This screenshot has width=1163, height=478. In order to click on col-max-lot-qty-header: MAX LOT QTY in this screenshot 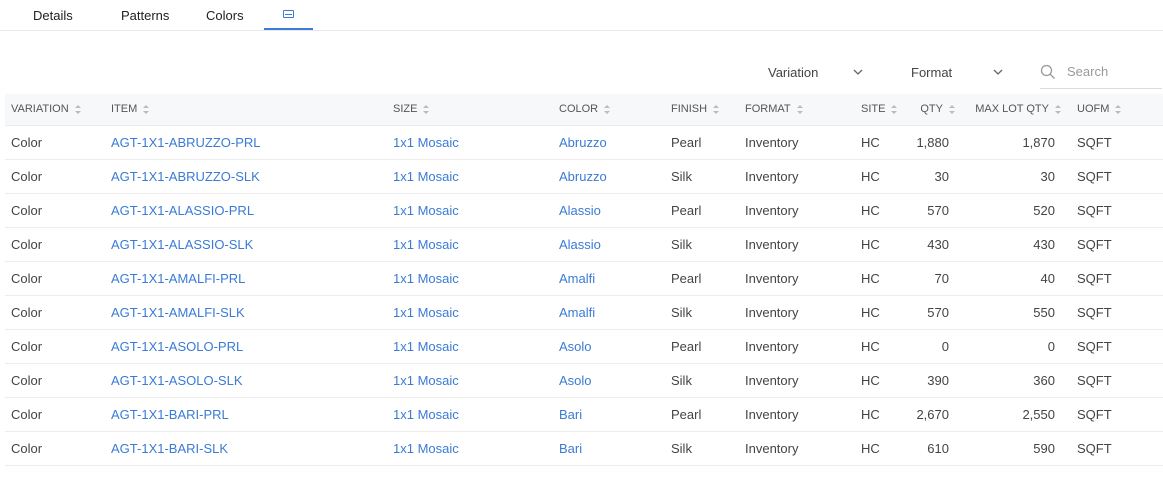, I will do `click(1018, 110)`.